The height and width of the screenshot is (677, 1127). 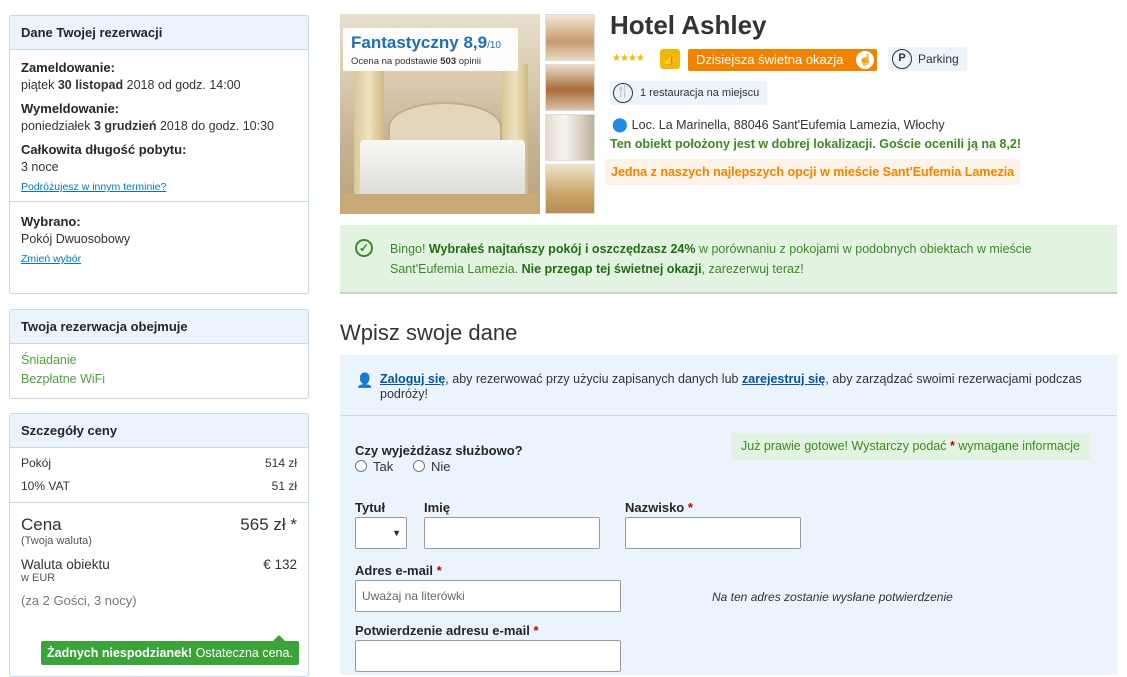 I want to click on business-trip-question: Czy wyjeżdżasz służbowo?, so click(x=439, y=450).